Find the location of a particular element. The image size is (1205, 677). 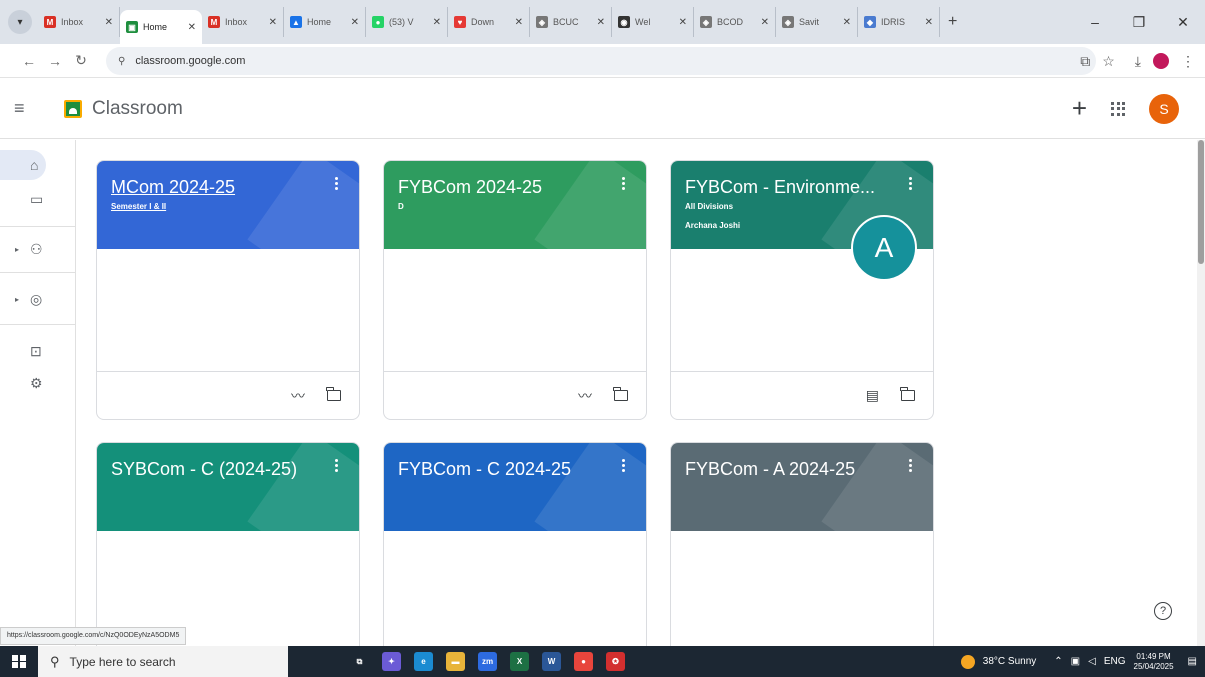

browser-toolbar: ← → ↻ ⚲ classroom.google.com ⧉ ☆ ⤓ ⋮ is located at coordinates (602, 61).